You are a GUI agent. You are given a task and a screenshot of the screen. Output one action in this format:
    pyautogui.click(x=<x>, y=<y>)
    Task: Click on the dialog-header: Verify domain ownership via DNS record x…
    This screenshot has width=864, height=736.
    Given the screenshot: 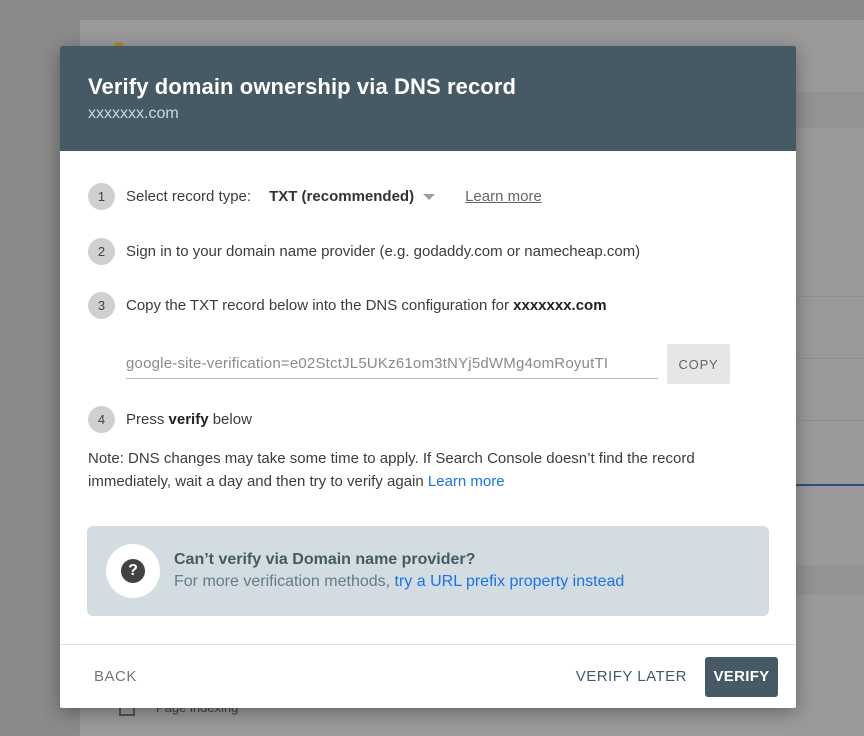 What is the action you would take?
    pyautogui.click(x=428, y=98)
    